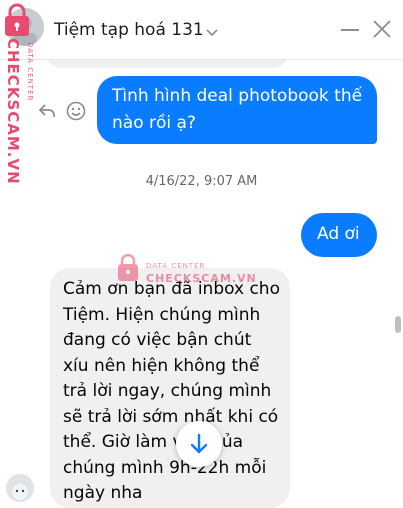 This screenshot has height=508, width=403. Describe the element at coordinates (339, 235) in the screenshot. I see `outgoing-message: Ad ơi` at that location.